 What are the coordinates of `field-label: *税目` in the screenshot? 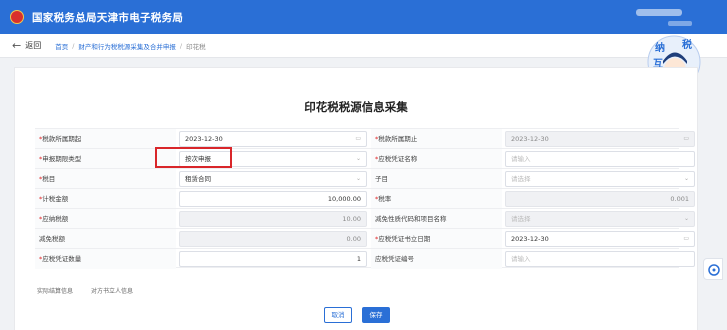 It's located at (105, 179).